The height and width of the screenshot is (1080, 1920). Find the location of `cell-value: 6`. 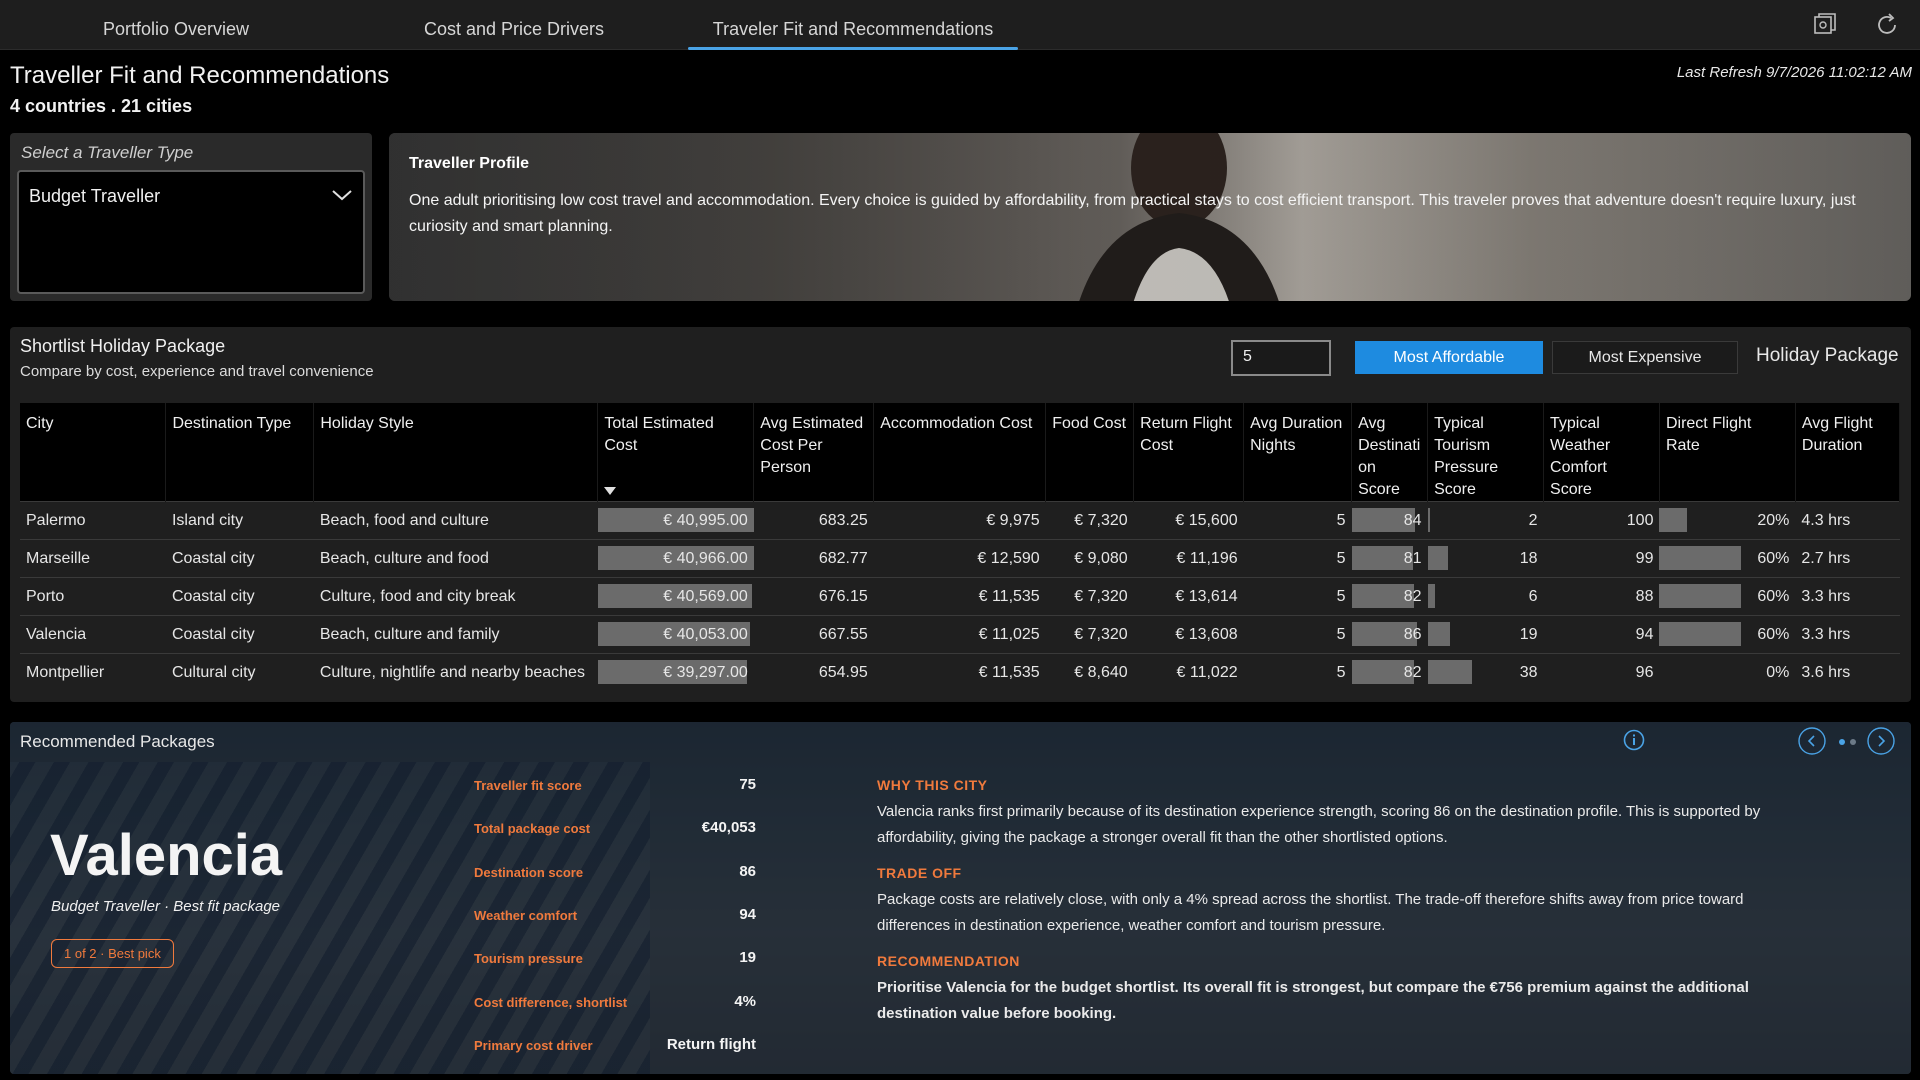

cell-value: 6 is located at coordinates (1533, 596).